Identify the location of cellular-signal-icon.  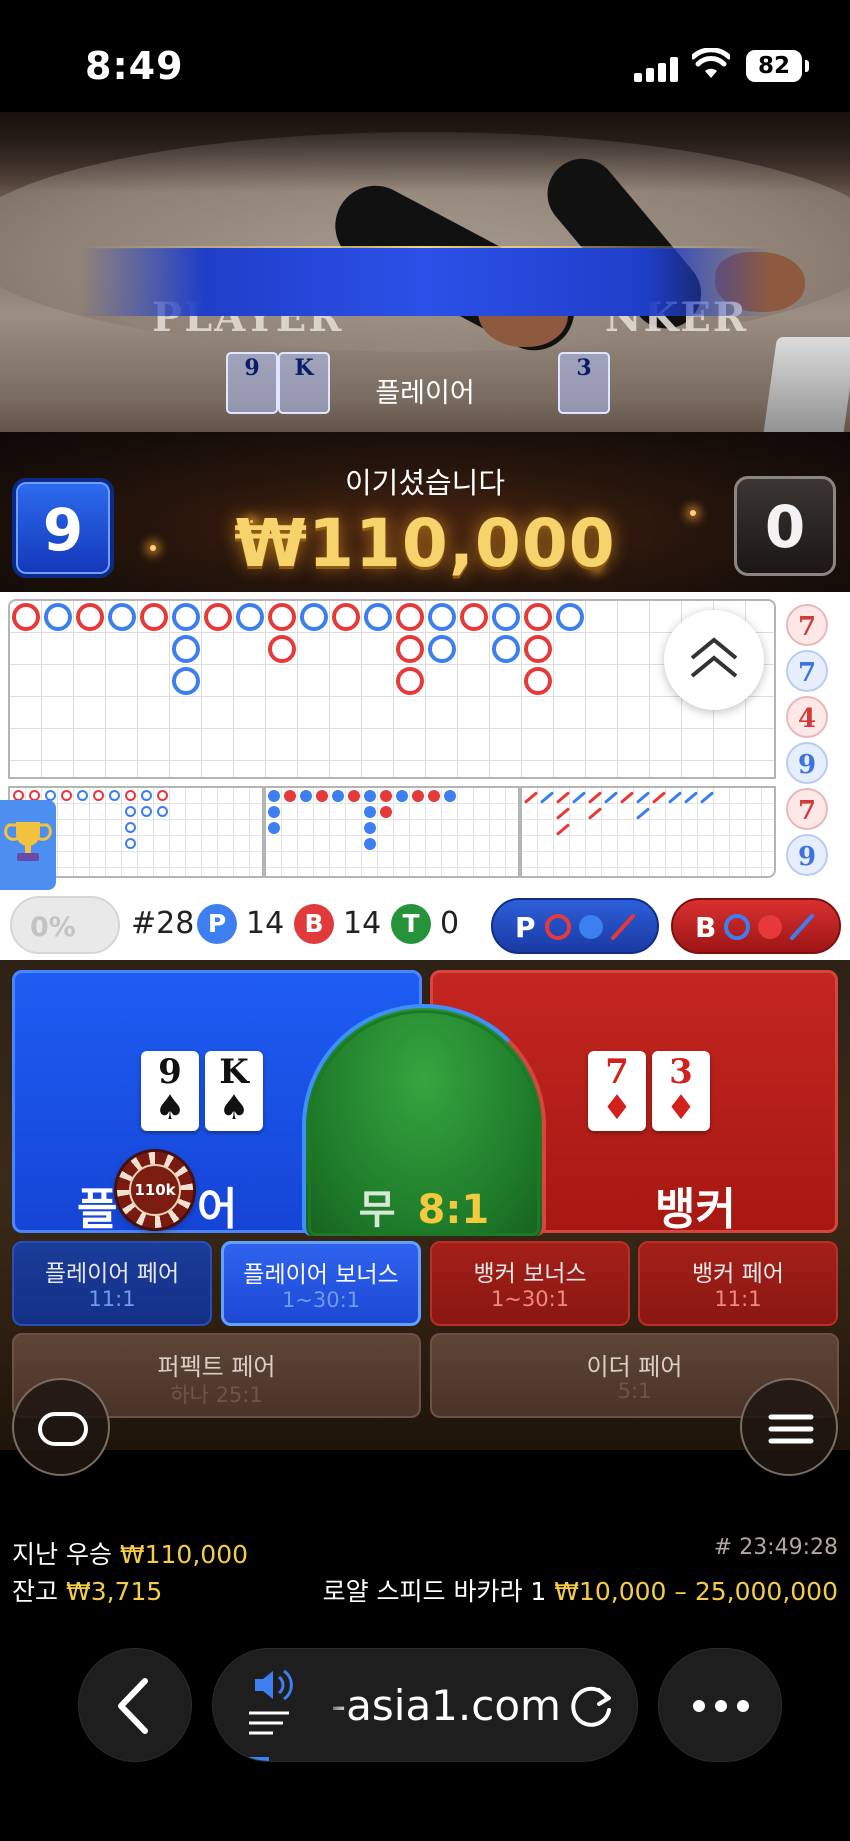
(656, 69).